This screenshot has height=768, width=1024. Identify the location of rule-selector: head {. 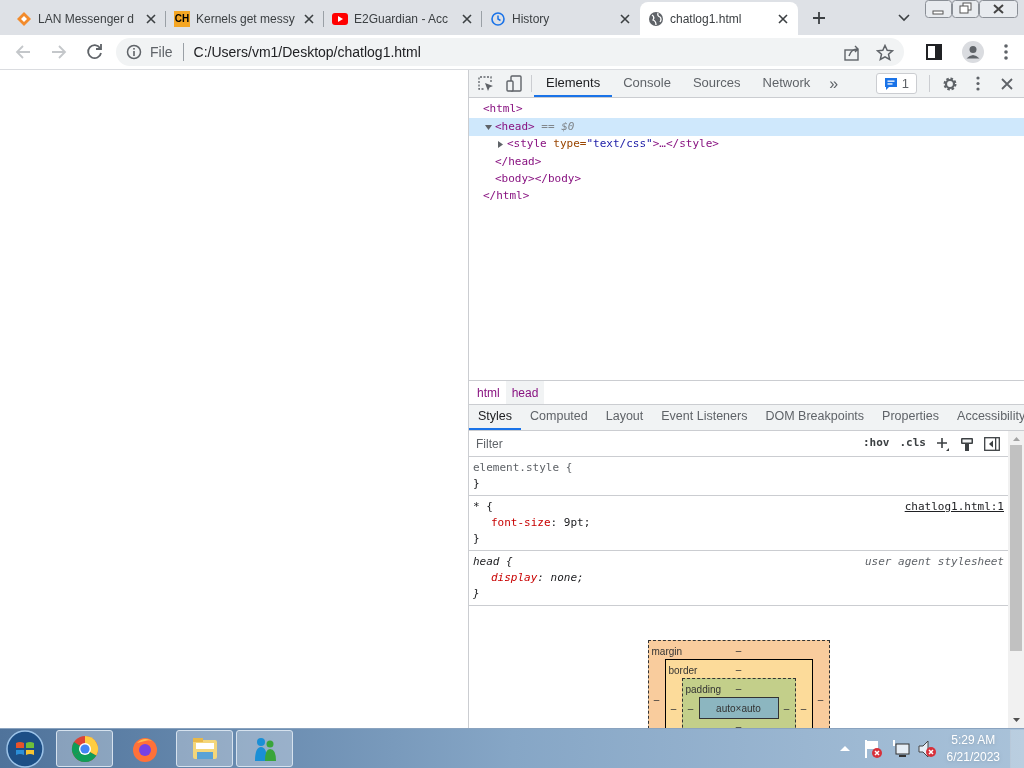
(493, 562).